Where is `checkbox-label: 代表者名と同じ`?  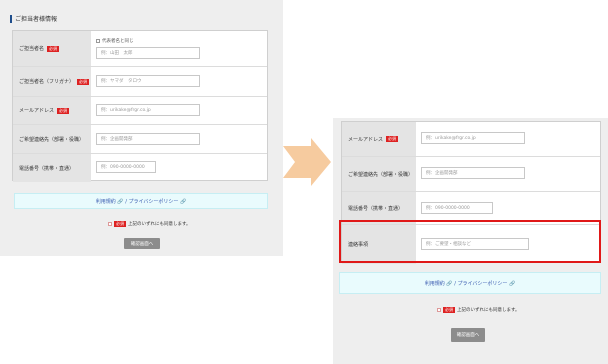 checkbox-label: 代表者名と同じ is located at coordinates (118, 41).